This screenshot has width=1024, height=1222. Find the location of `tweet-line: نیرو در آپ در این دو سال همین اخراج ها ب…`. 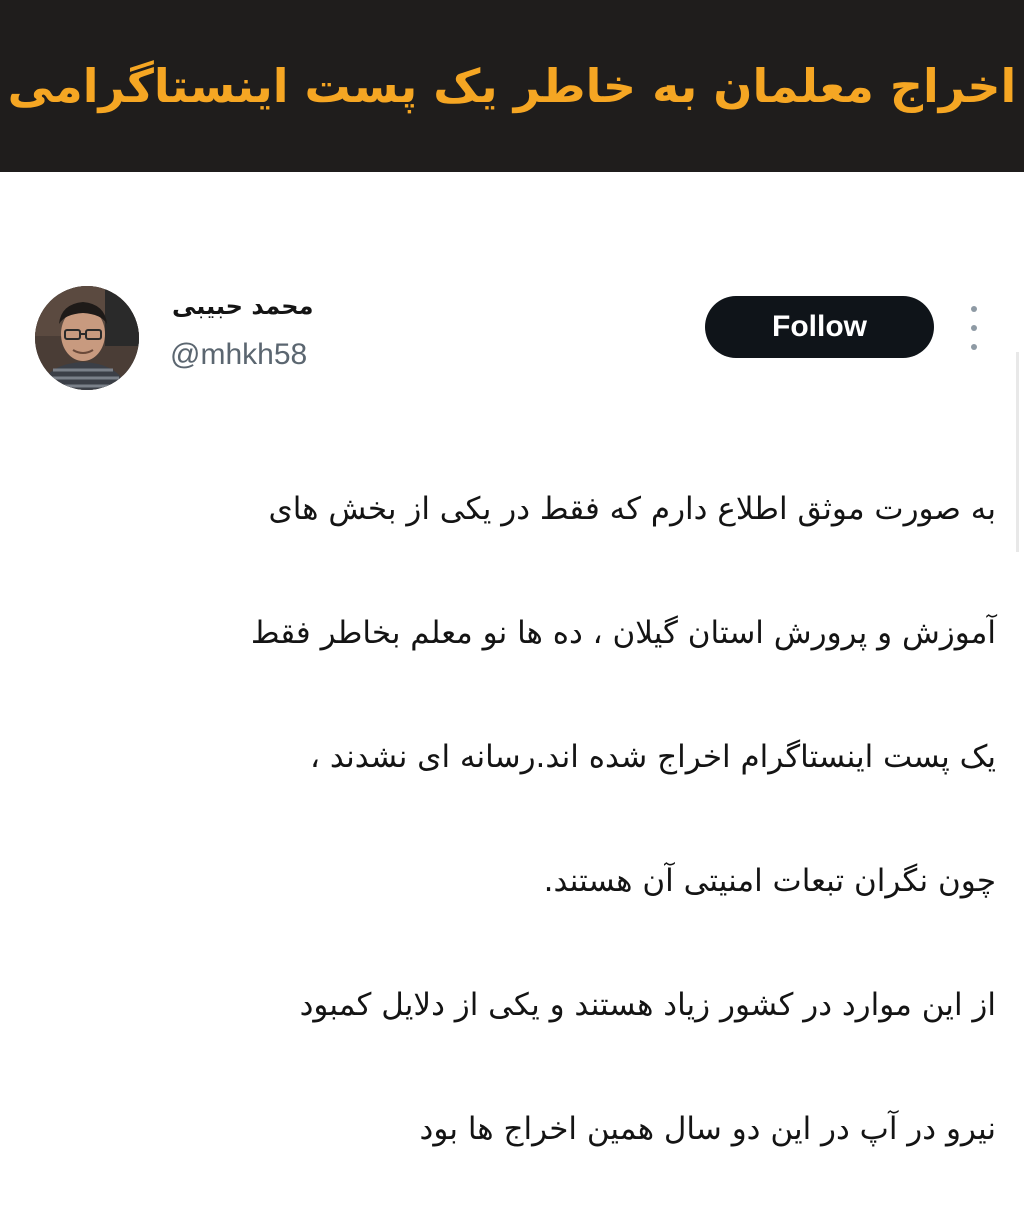

tweet-line: نیرو در آپ در این دو سال همین اخراج ها ب… is located at coordinates (707, 1129).